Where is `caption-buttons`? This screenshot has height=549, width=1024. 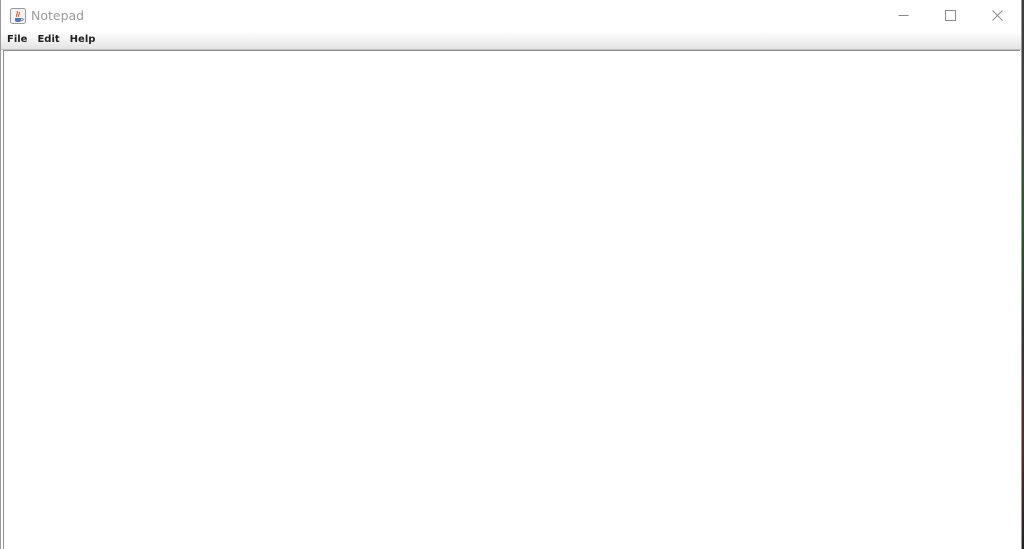
caption-buttons is located at coordinates (950, 15).